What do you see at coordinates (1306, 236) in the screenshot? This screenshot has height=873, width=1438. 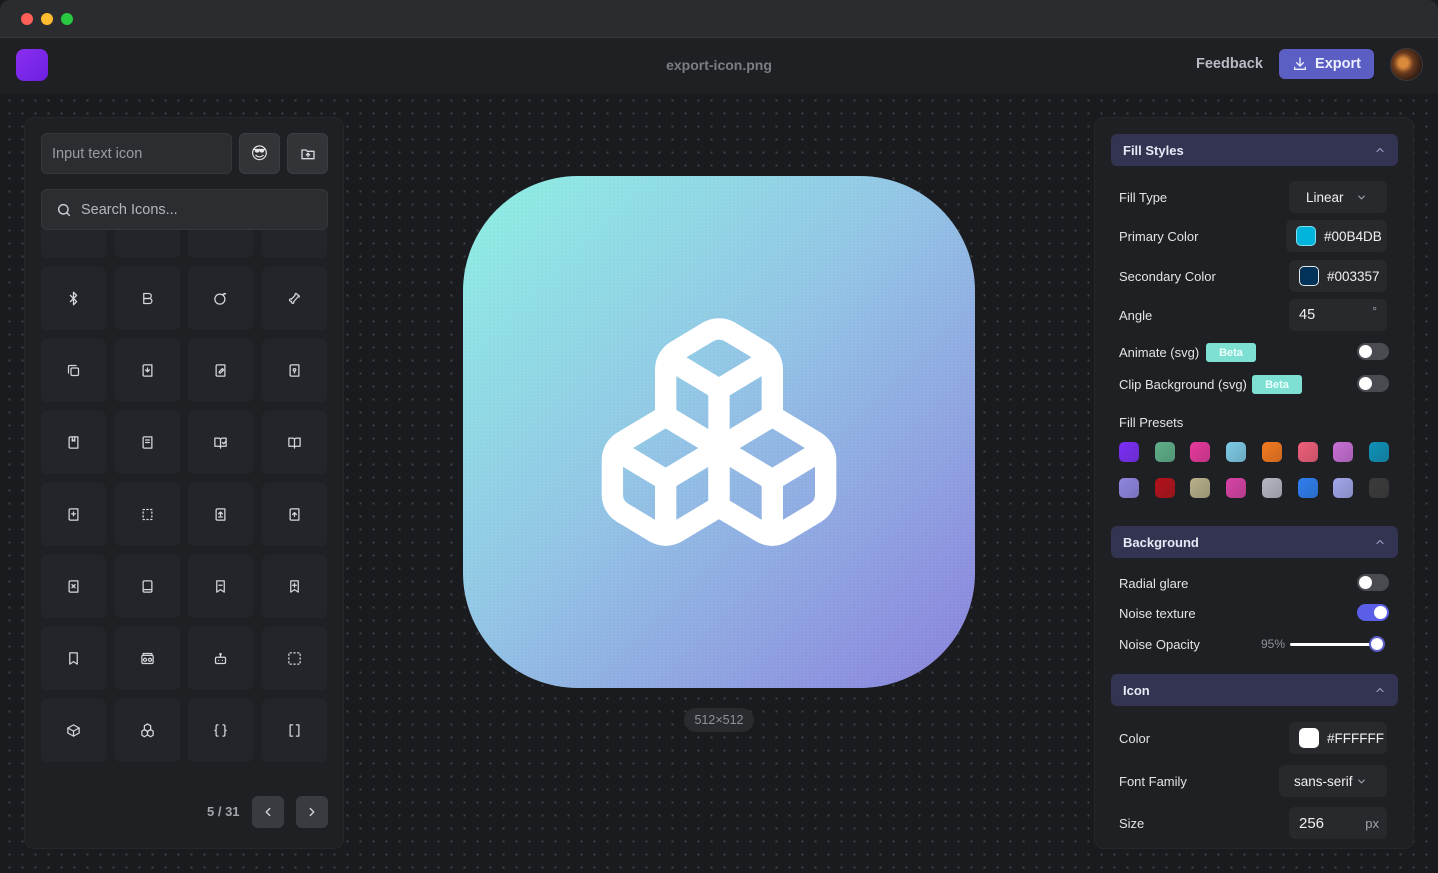 I see `primary-color-swatch` at bounding box center [1306, 236].